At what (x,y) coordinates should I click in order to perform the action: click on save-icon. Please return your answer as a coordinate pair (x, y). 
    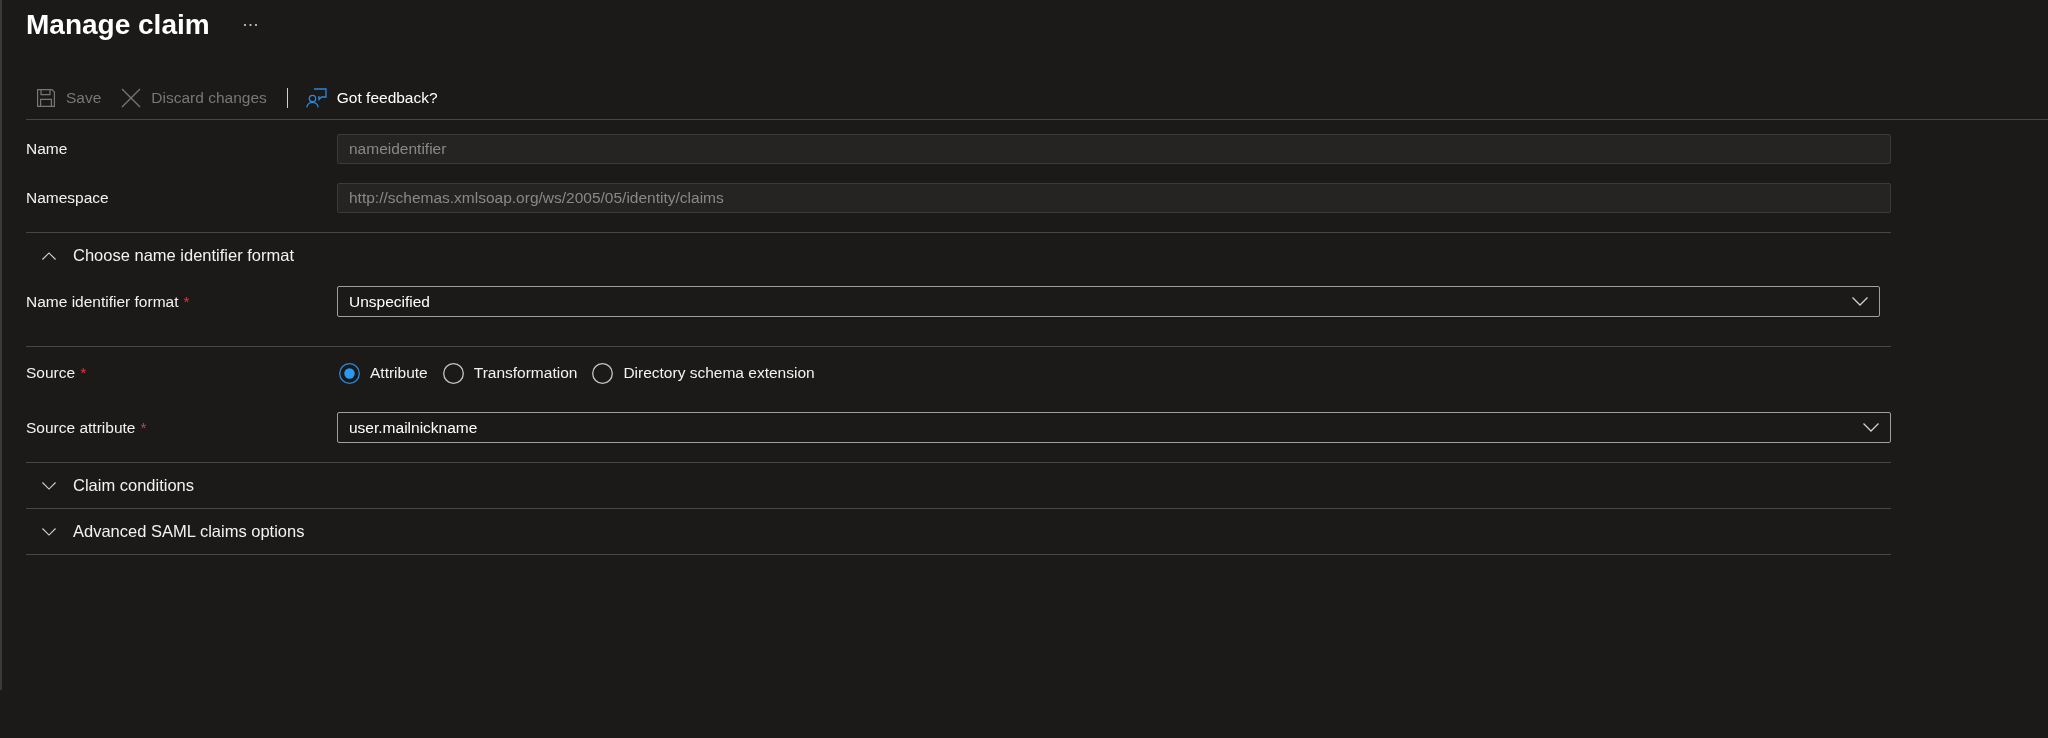
    Looking at the image, I should click on (46, 97).